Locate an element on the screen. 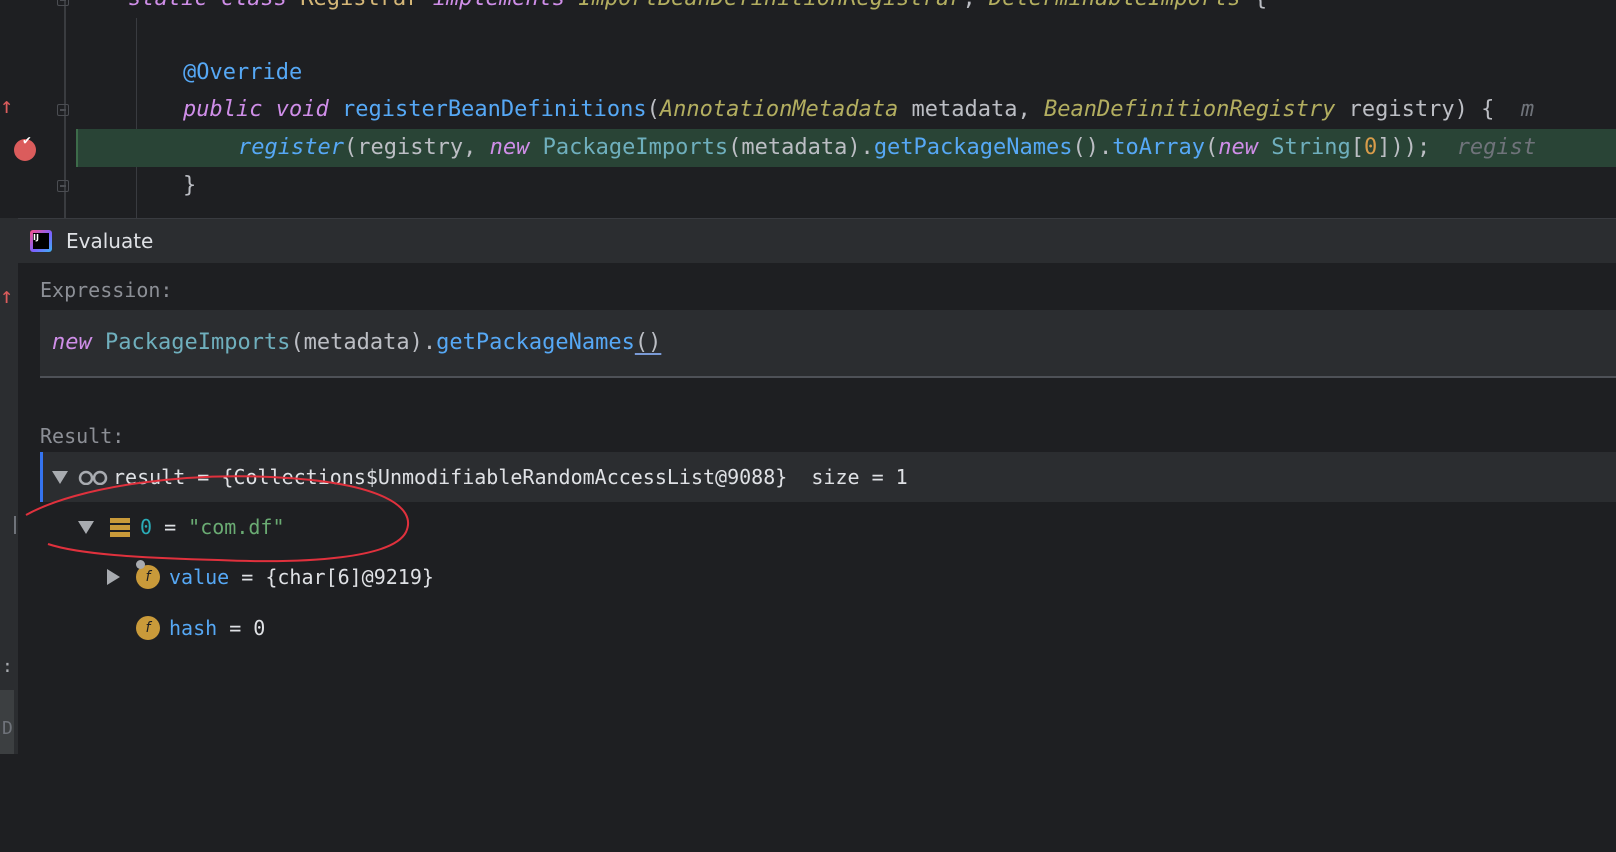 The image size is (1616, 852). intellij-logo-icon is located at coordinates (41, 241).